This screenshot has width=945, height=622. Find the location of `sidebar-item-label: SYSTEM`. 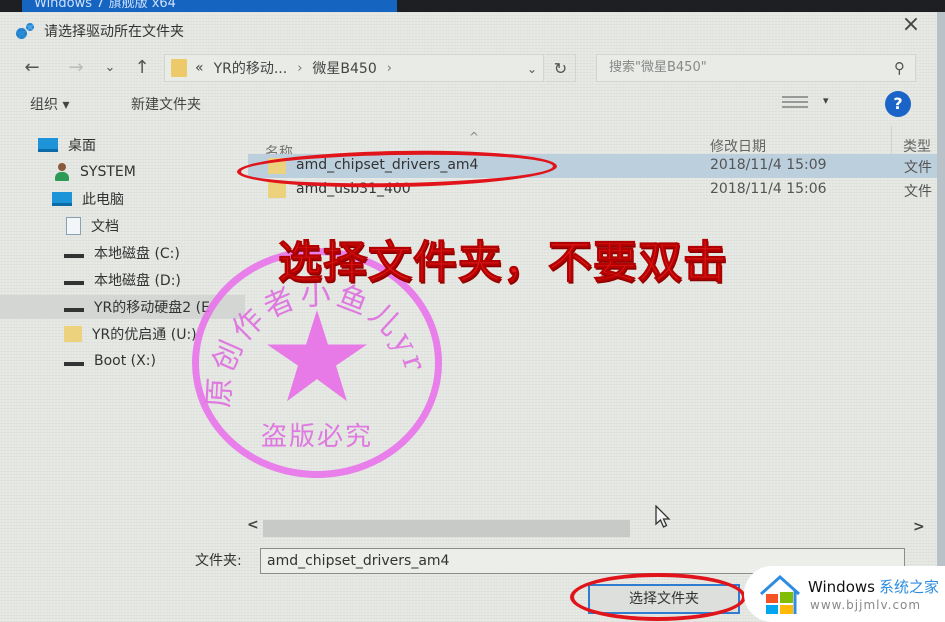

sidebar-item-label: SYSTEM is located at coordinates (108, 172).